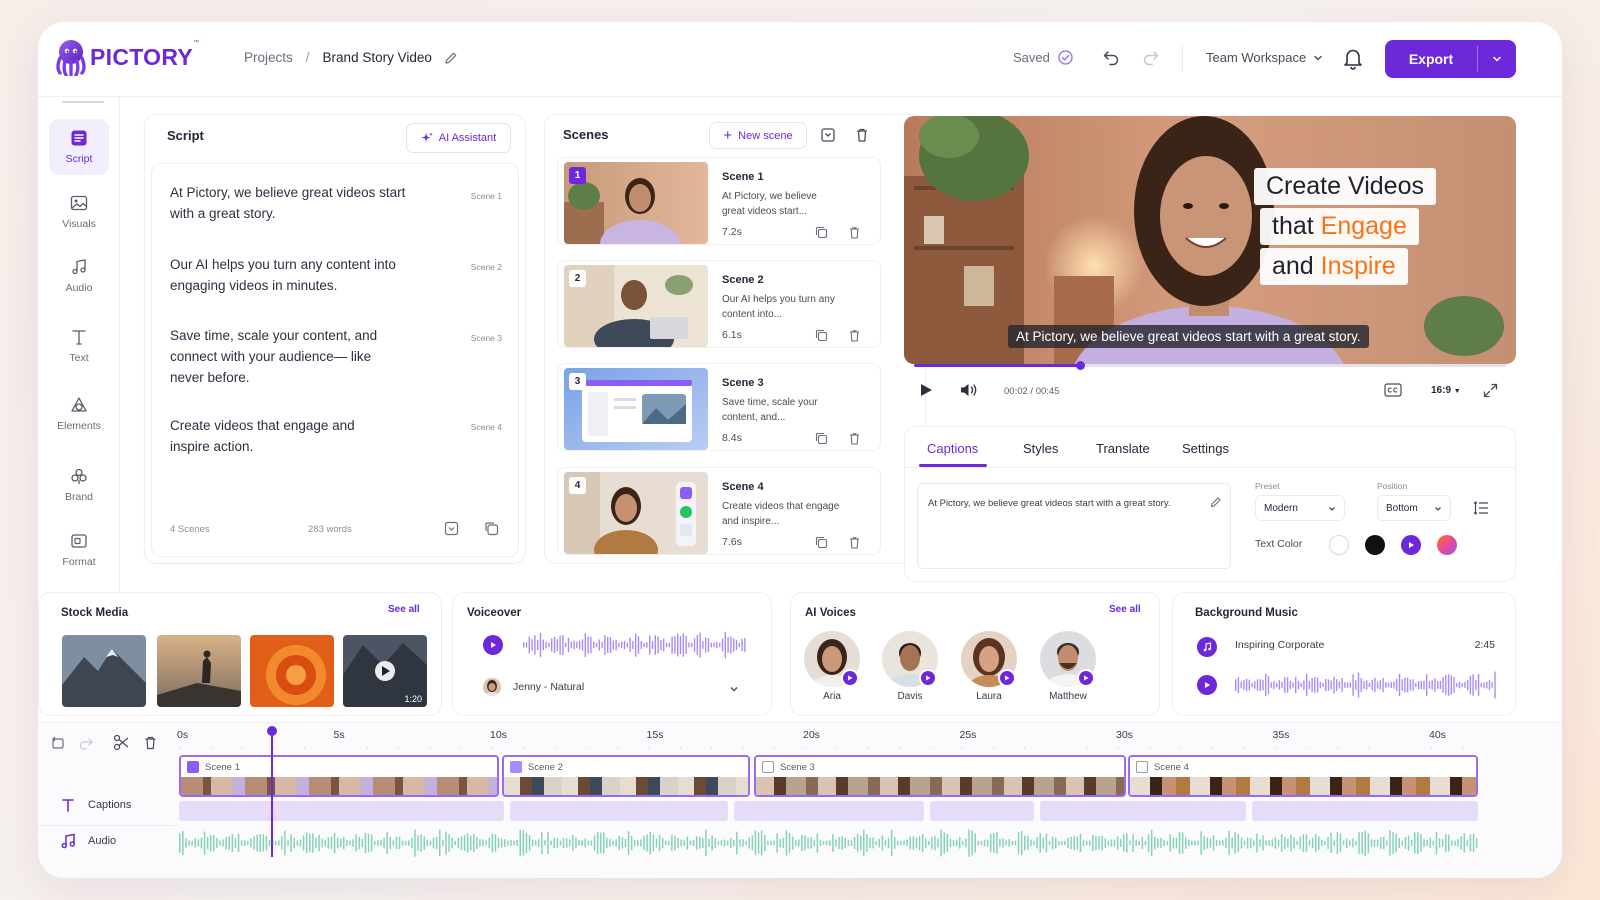 This screenshot has width=1600, height=900. Describe the element at coordinates (1210, 365) in the screenshot. I see `video-progress-bar` at that location.